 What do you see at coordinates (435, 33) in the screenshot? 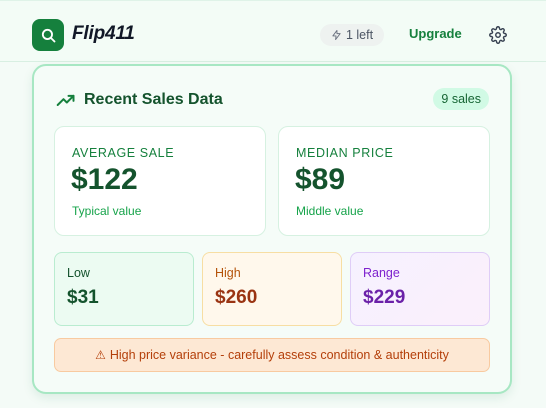
I see `upgrade-button: Upgrade` at bounding box center [435, 33].